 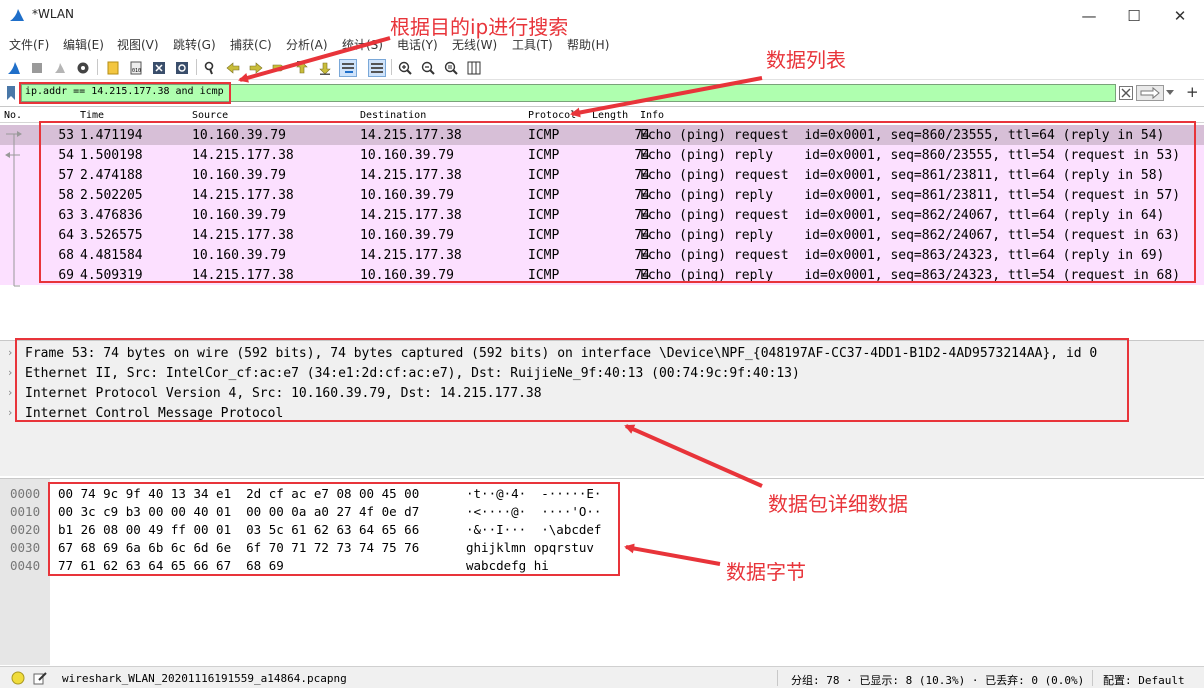 What do you see at coordinates (40, 678) in the screenshot?
I see `capture-comment-icon` at bounding box center [40, 678].